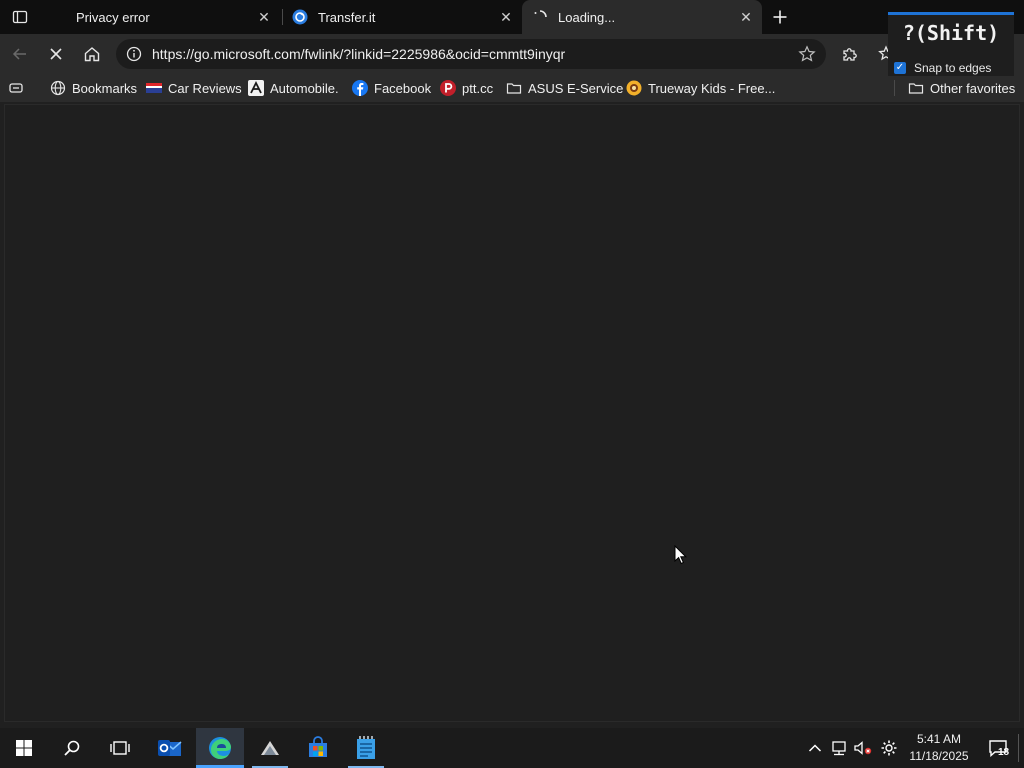 The image size is (1024, 768). Describe the element at coordinates (448, 88) in the screenshot. I see `ptt-icon` at that location.